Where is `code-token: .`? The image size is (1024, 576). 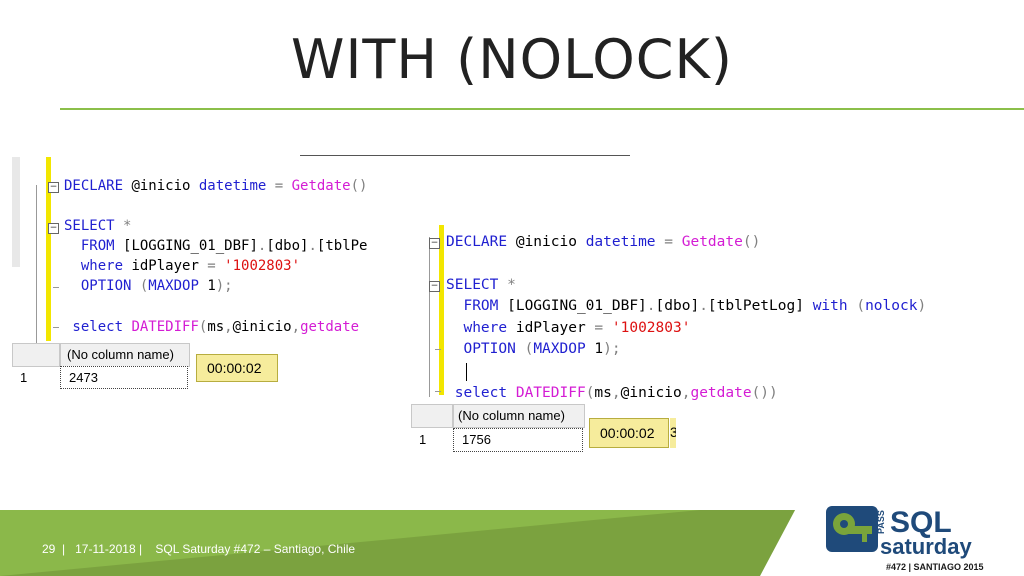
code-token: . is located at coordinates (703, 306).